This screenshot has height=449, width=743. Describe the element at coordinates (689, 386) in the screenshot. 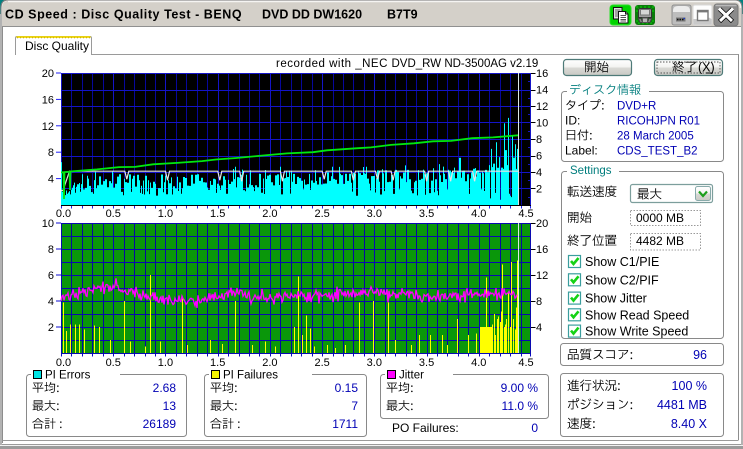

I see `svg-text: 100 %` at that location.